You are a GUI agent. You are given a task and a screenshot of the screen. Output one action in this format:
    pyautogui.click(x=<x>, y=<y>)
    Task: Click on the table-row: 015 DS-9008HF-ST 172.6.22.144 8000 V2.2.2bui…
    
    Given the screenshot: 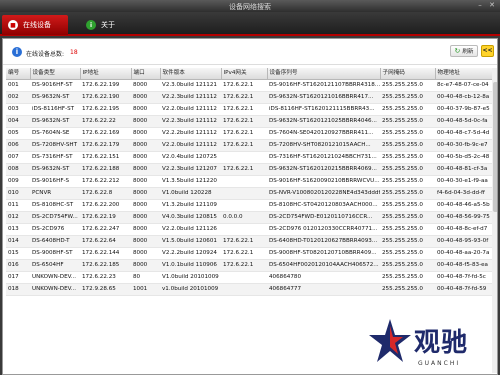 What is the action you would take?
    pyautogui.click(x=251, y=253)
    